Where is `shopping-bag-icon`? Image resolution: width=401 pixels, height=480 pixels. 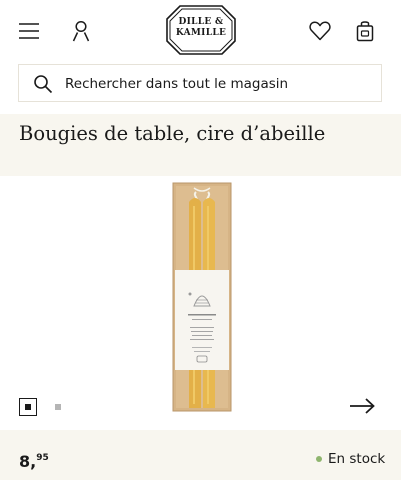
shopping-bag-icon is located at coordinates (365, 31).